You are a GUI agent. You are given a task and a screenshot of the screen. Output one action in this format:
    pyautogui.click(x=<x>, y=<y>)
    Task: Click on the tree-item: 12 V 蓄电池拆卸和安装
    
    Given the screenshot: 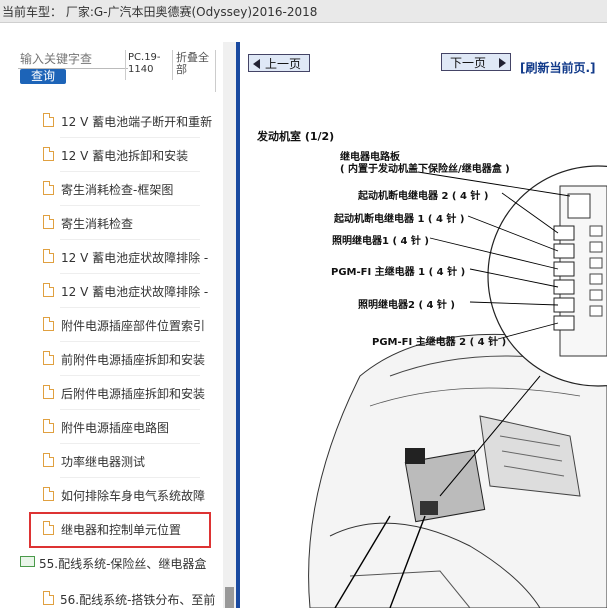 What is the action you would take?
    pyautogui.click(x=111, y=155)
    